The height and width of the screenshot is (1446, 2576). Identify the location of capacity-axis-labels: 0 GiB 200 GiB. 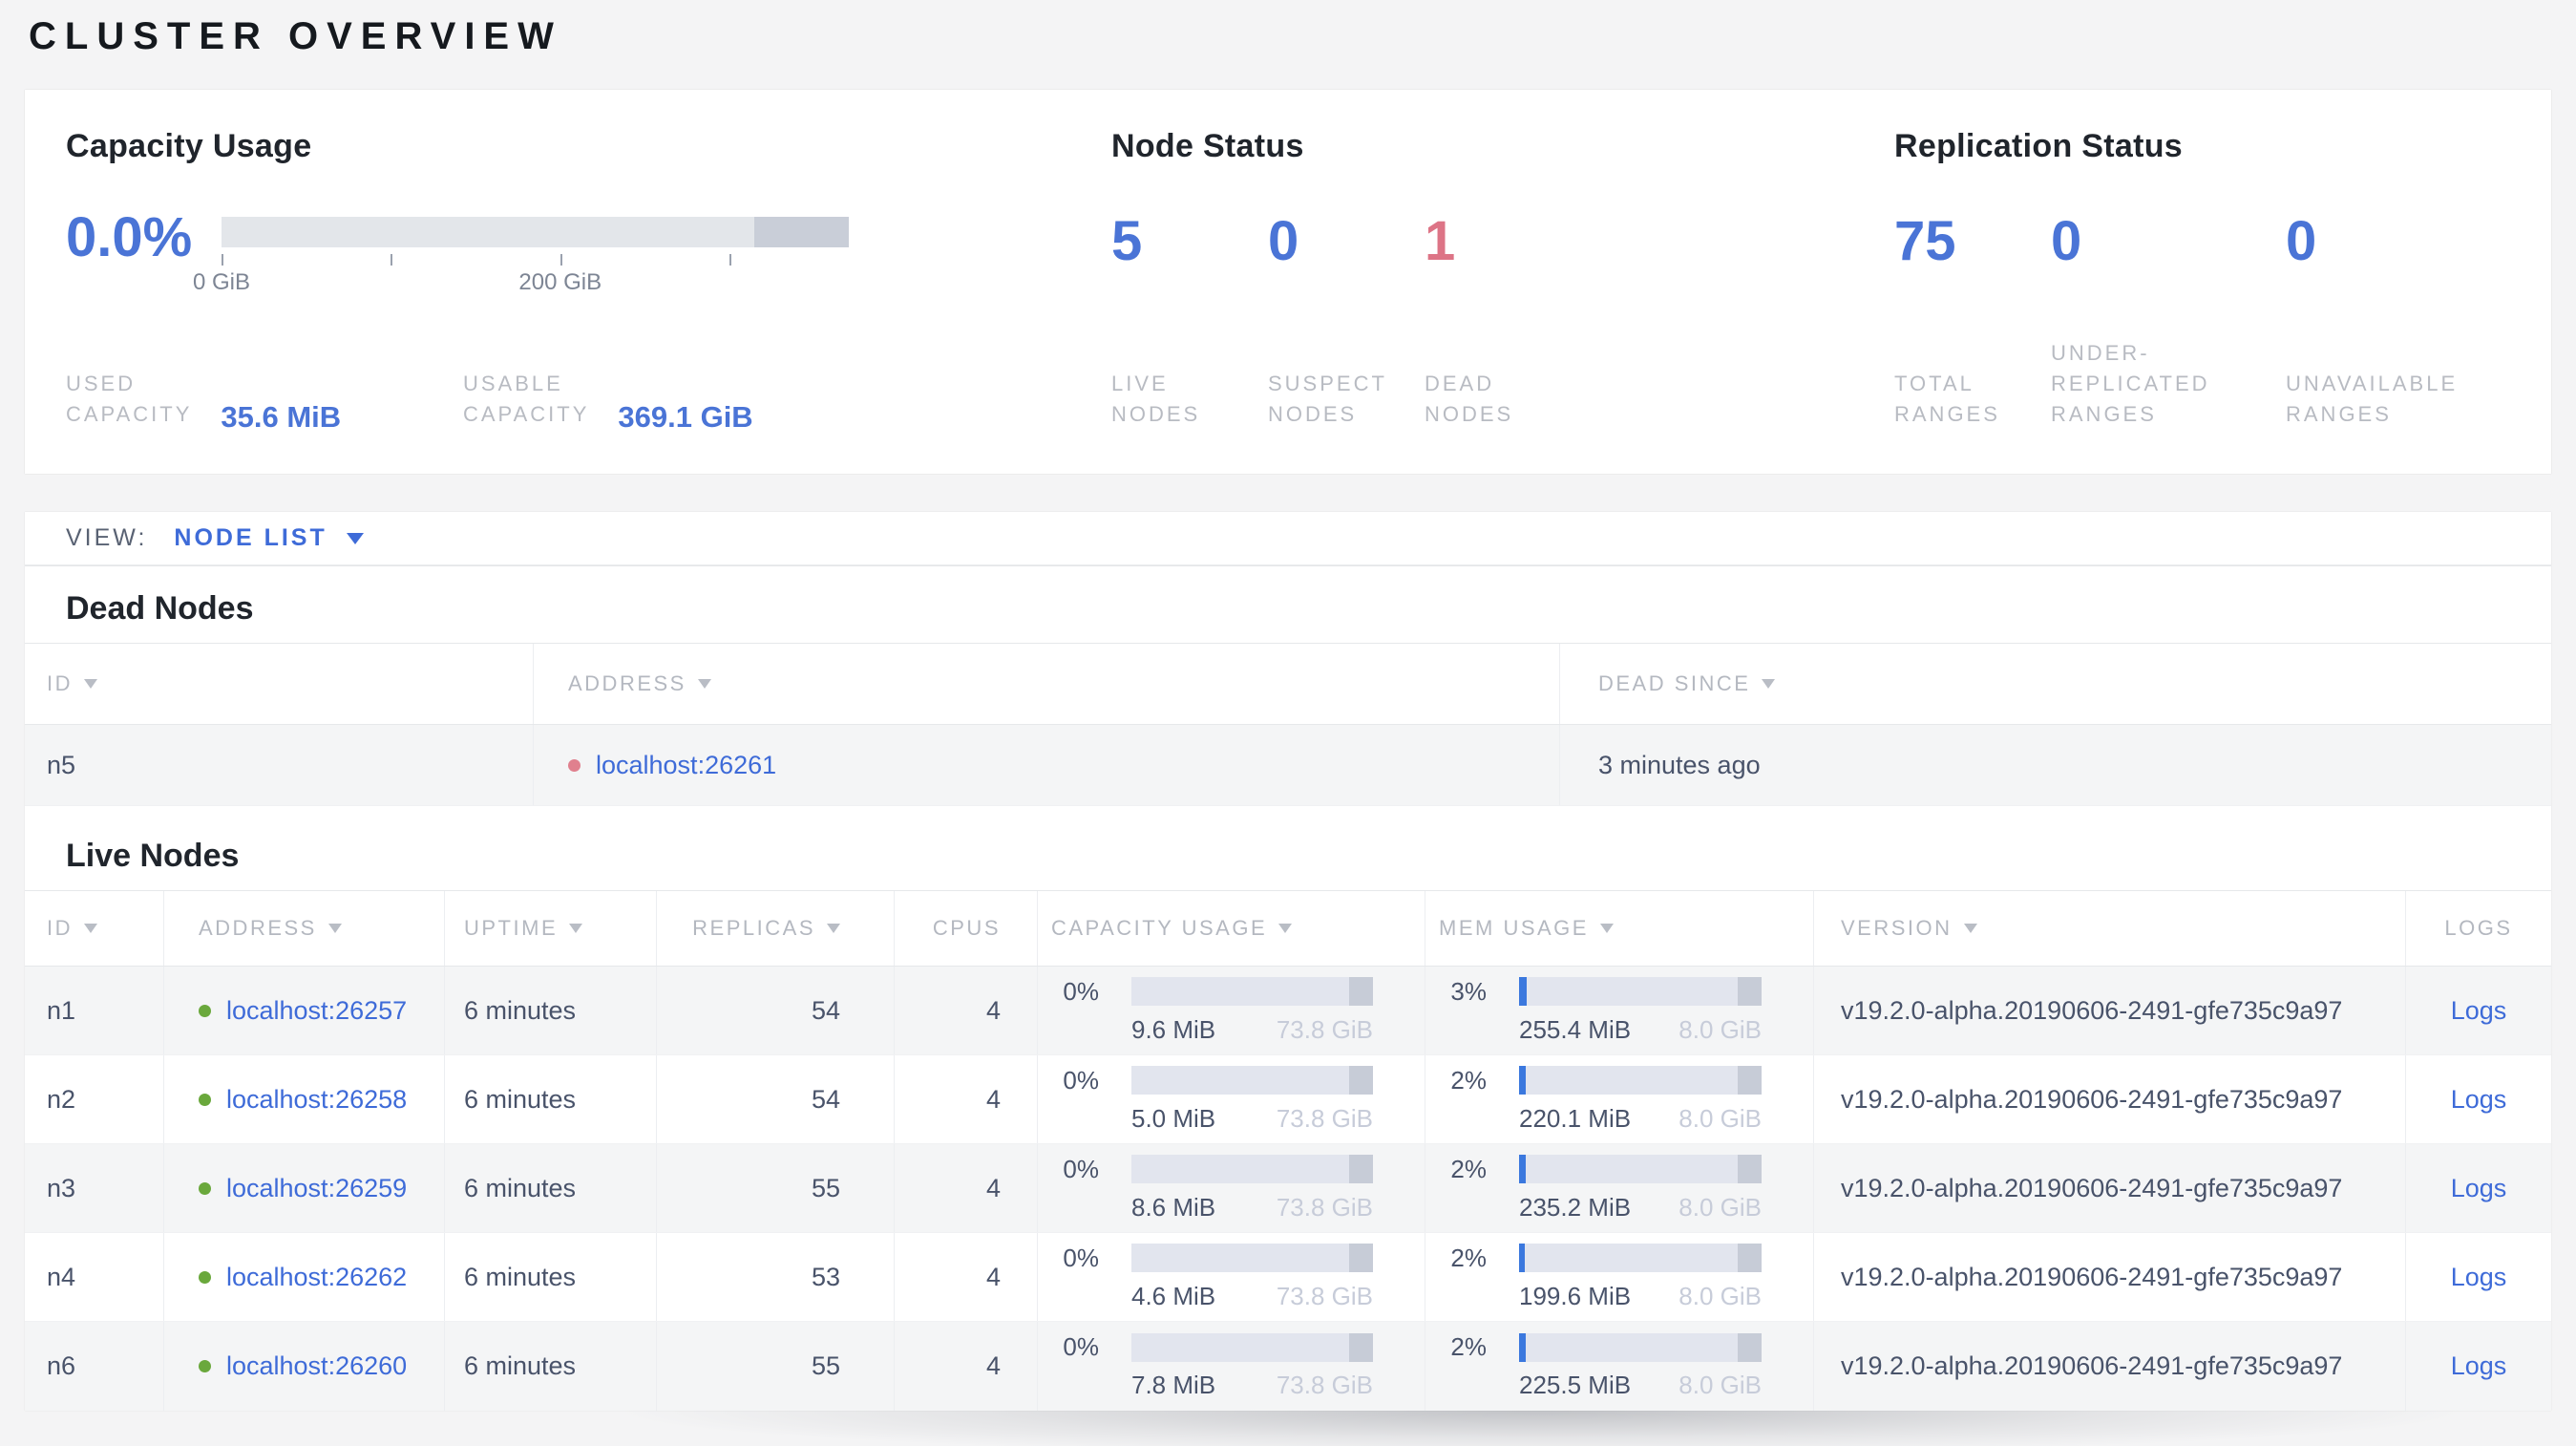
(521, 283).